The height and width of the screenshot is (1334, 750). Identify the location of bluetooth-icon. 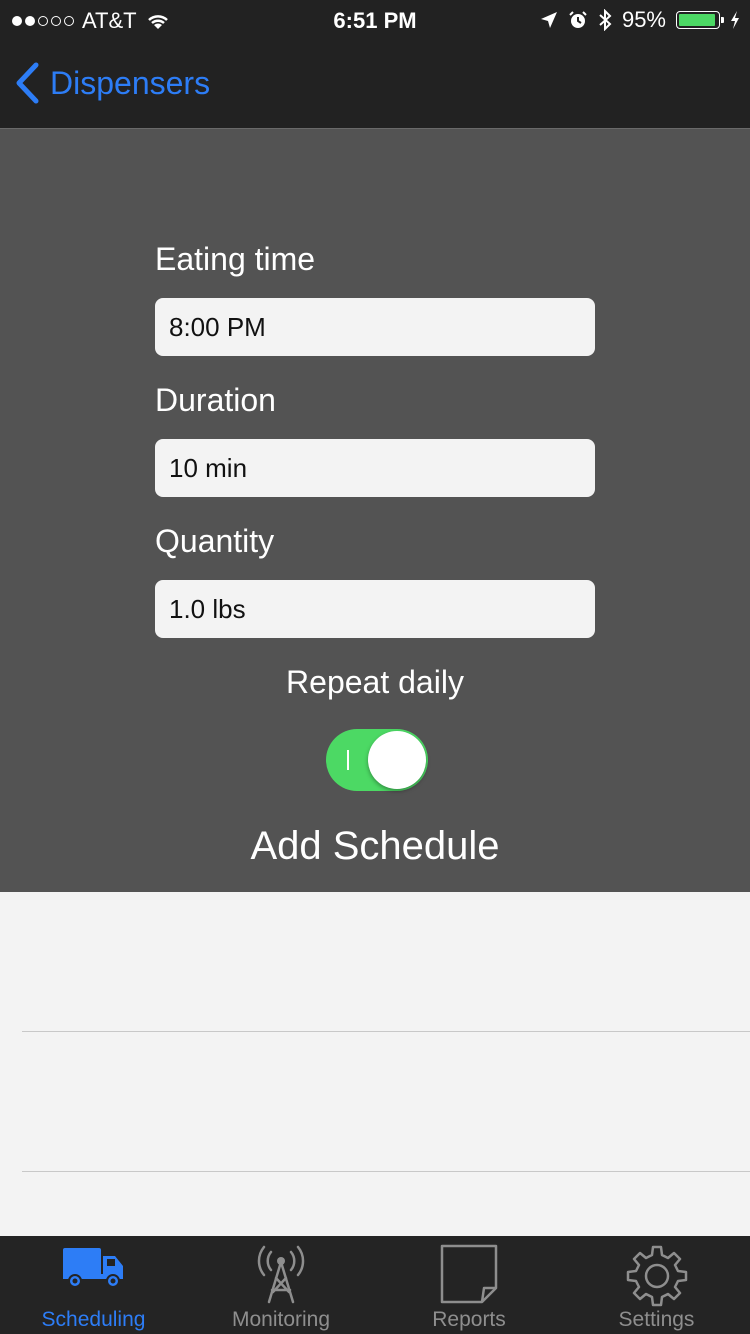
(605, 20).